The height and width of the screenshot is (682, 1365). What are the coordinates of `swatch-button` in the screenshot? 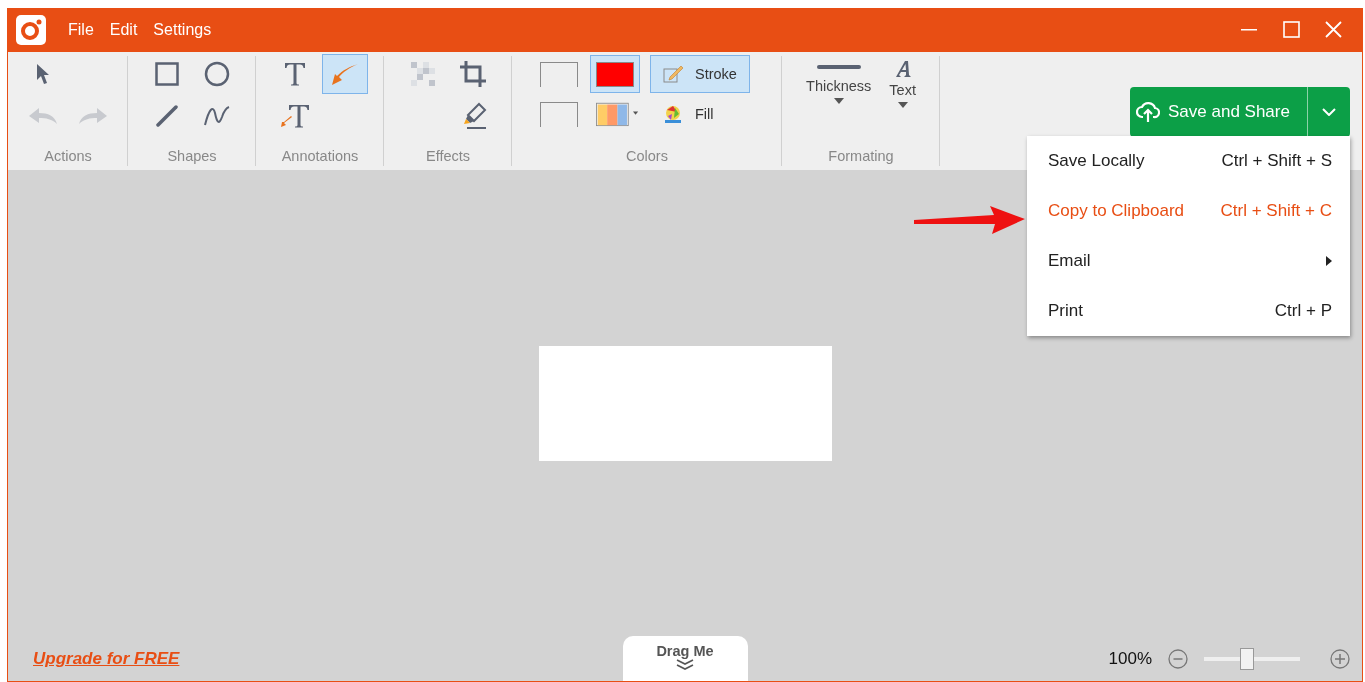 It's located at (615, 74).